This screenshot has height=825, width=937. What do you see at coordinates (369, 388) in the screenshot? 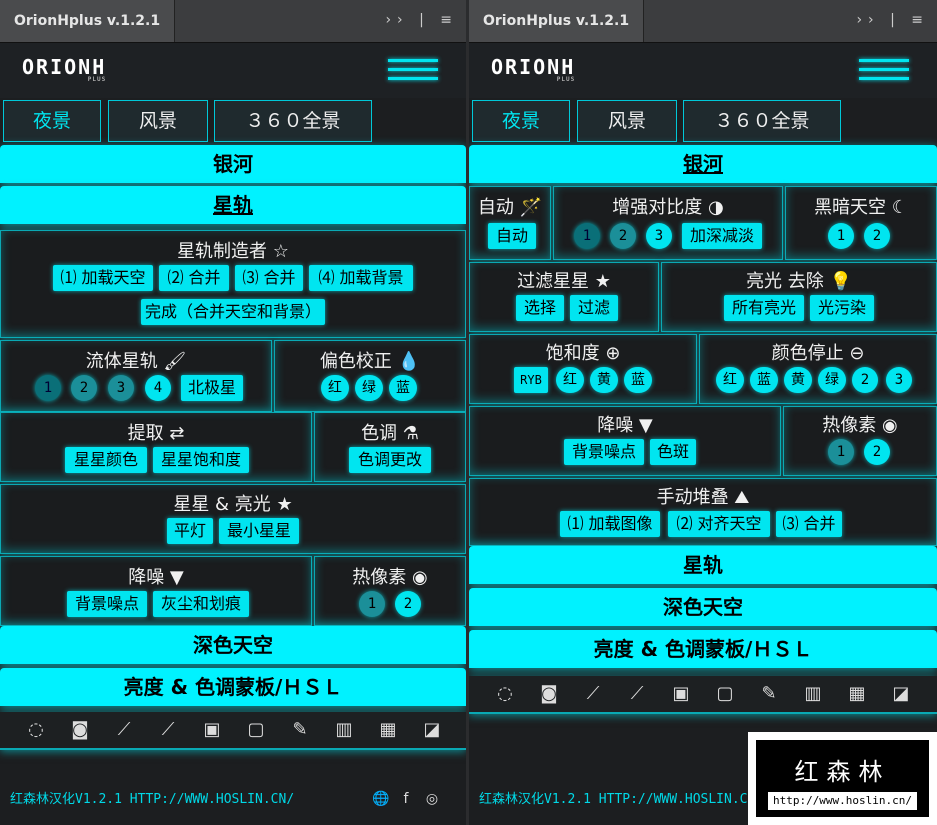
I see `green-button: 绿` at bounding box center [369, 388].